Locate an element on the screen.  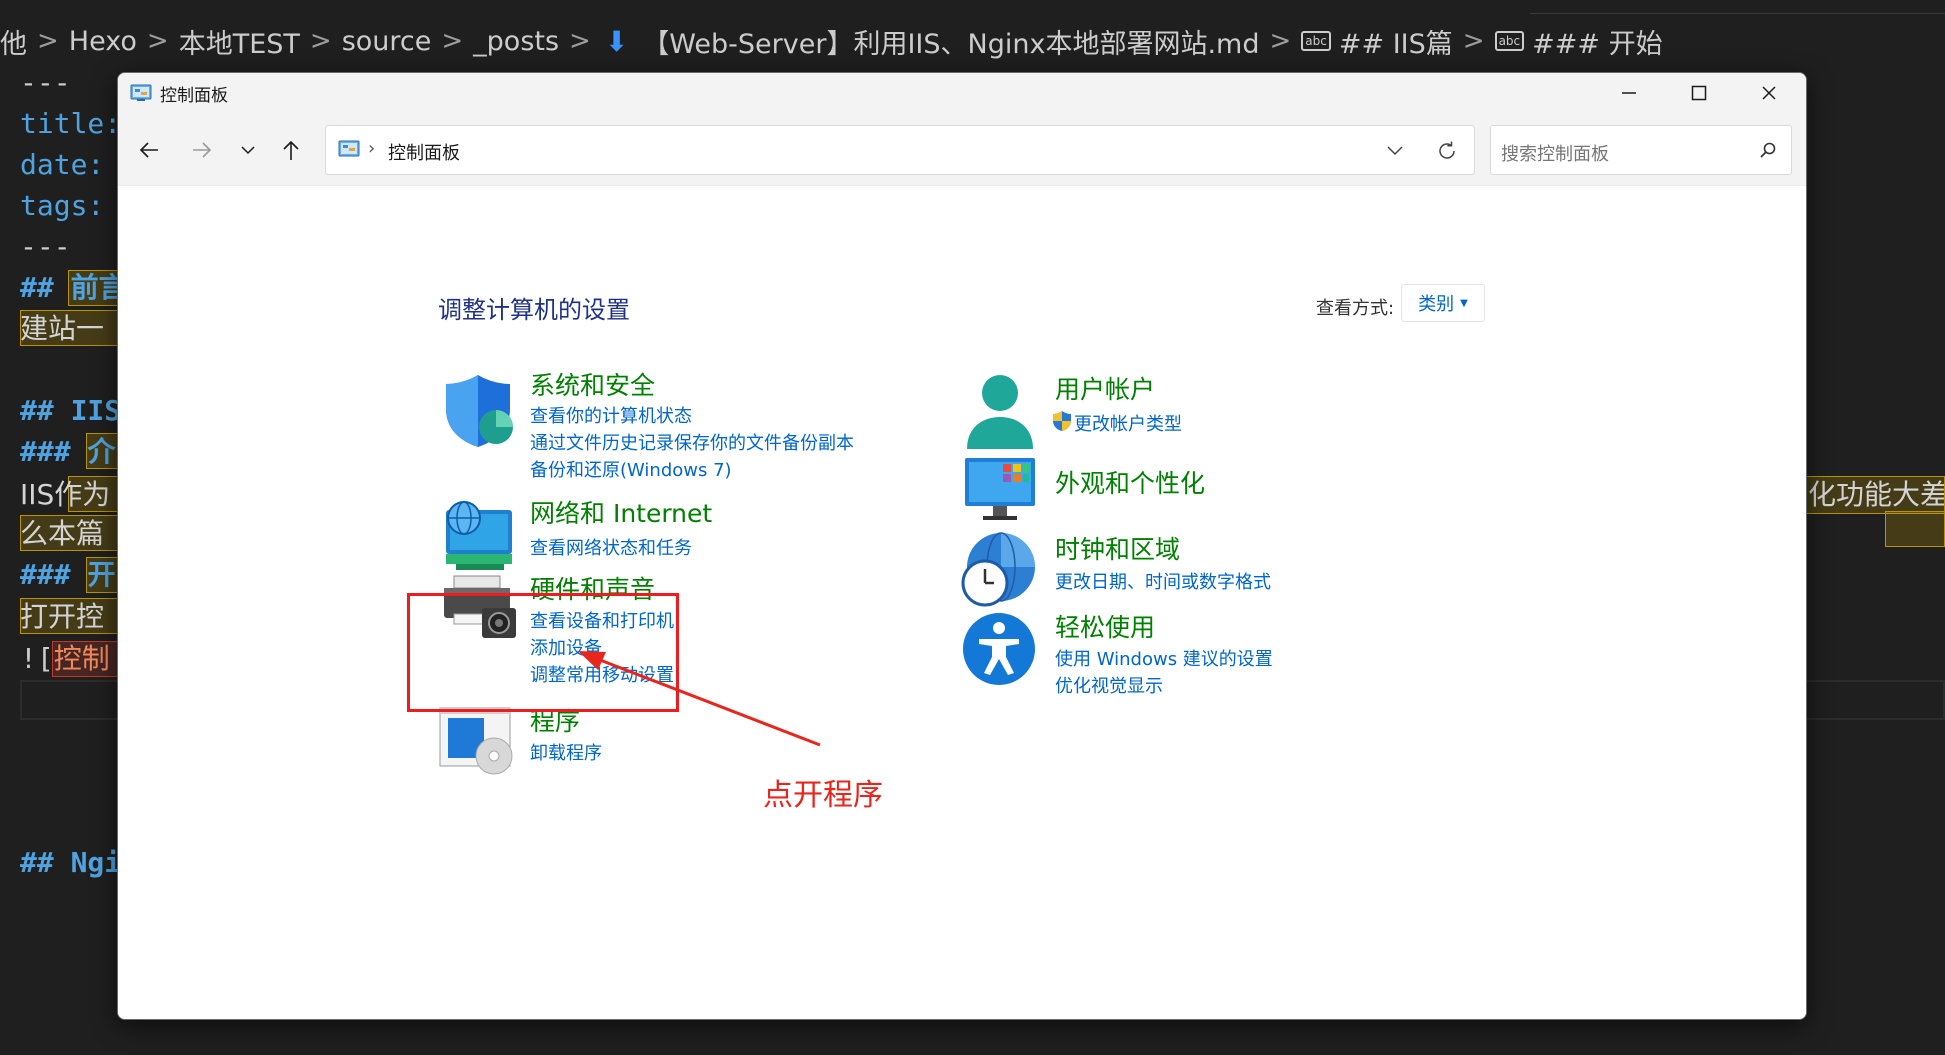
link-change-account-type: 更改帐户类型 is located at coordinates (1128, 423).